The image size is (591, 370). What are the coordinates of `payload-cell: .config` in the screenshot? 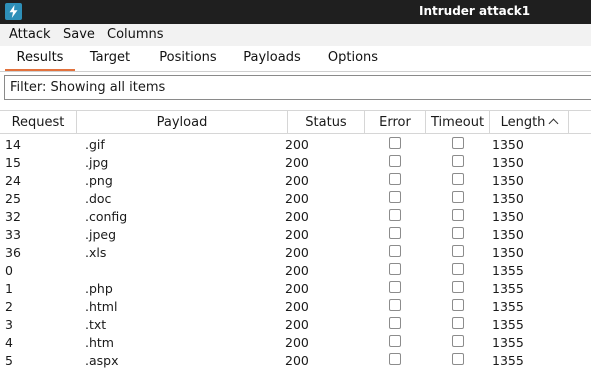 It's located at (106, 216).